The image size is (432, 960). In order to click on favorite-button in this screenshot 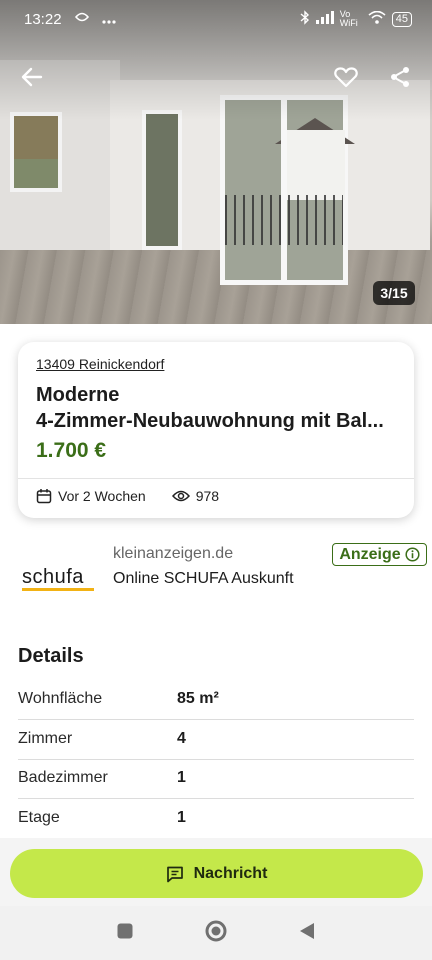, I will do `click(346, 77)`.